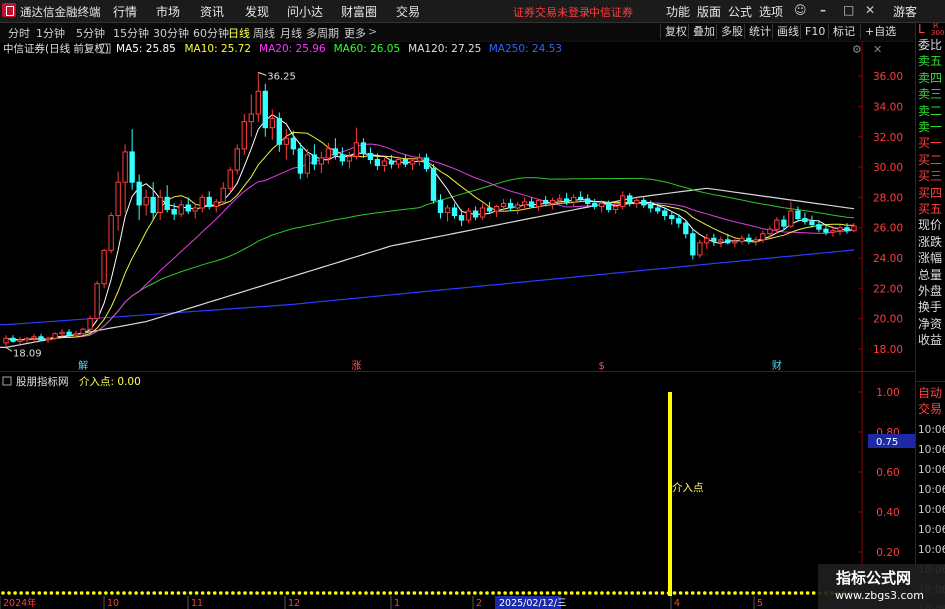  What do you see at coordinates (291, 33) in the screenshot?
I see `period-monthly: 月线` at bounding box center [291, 33].